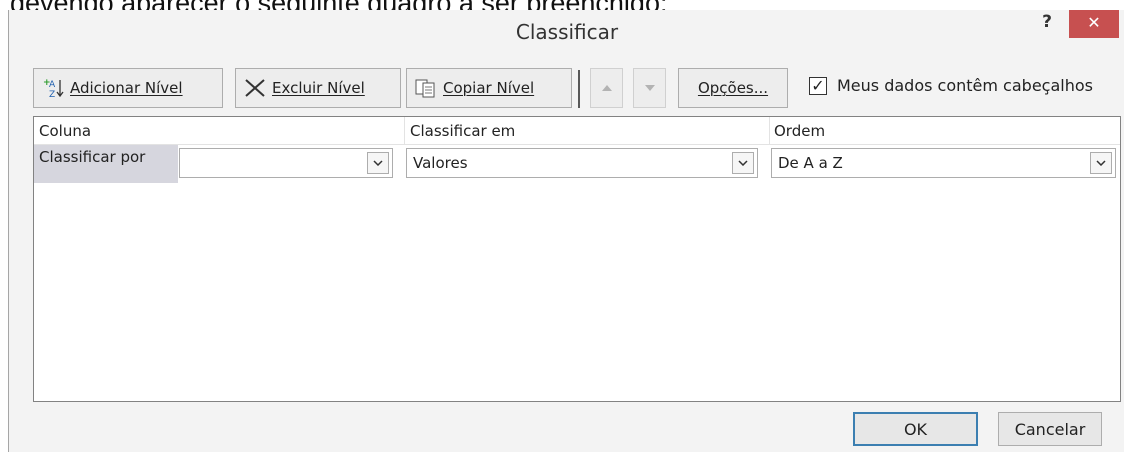  I want to click on toolbar-separator, so click(579, 89).